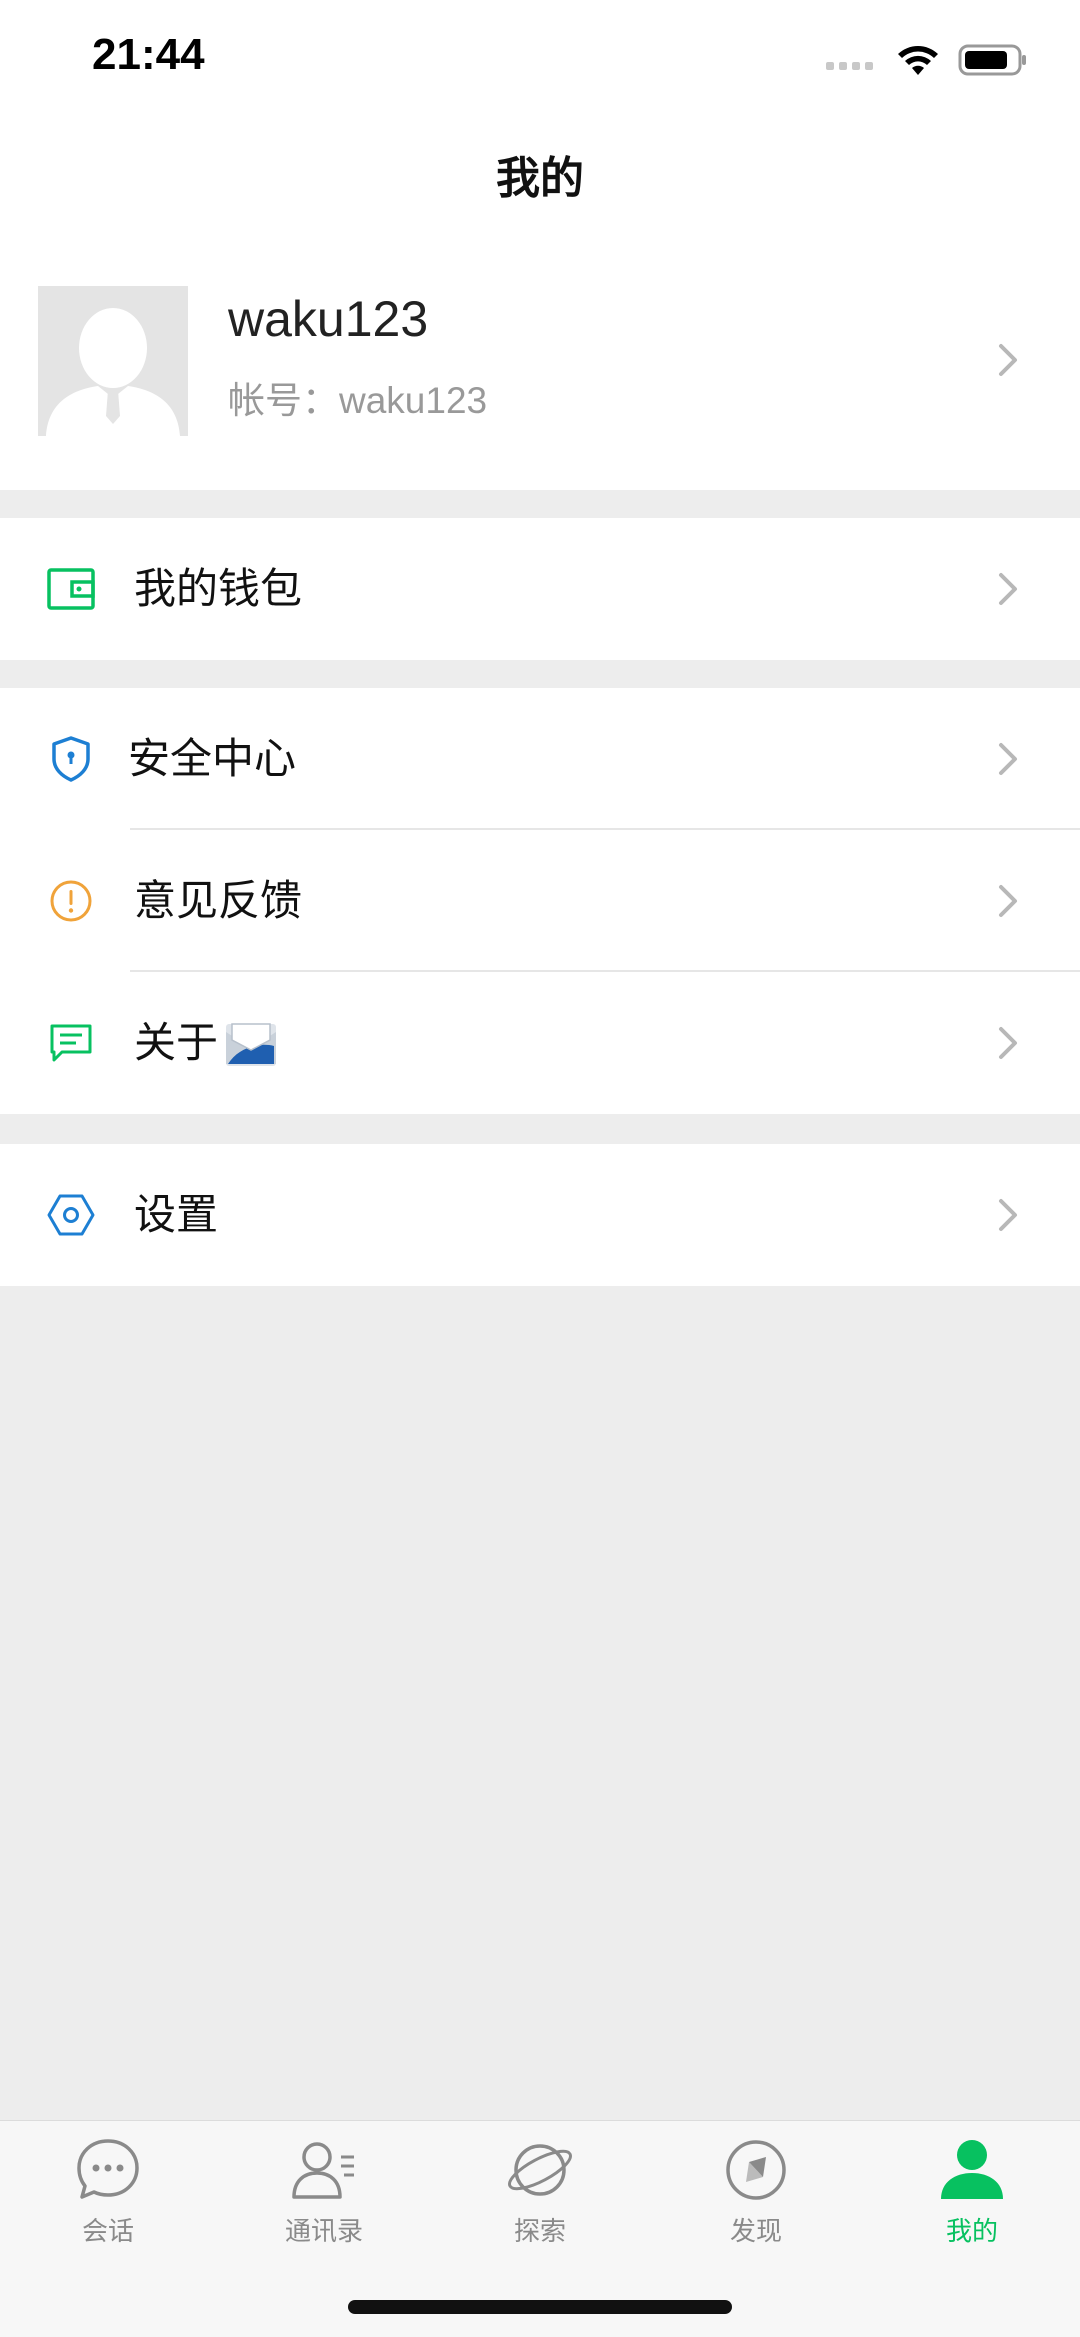  I want to click on settings-hexagon-icon, so click(71, 1215).